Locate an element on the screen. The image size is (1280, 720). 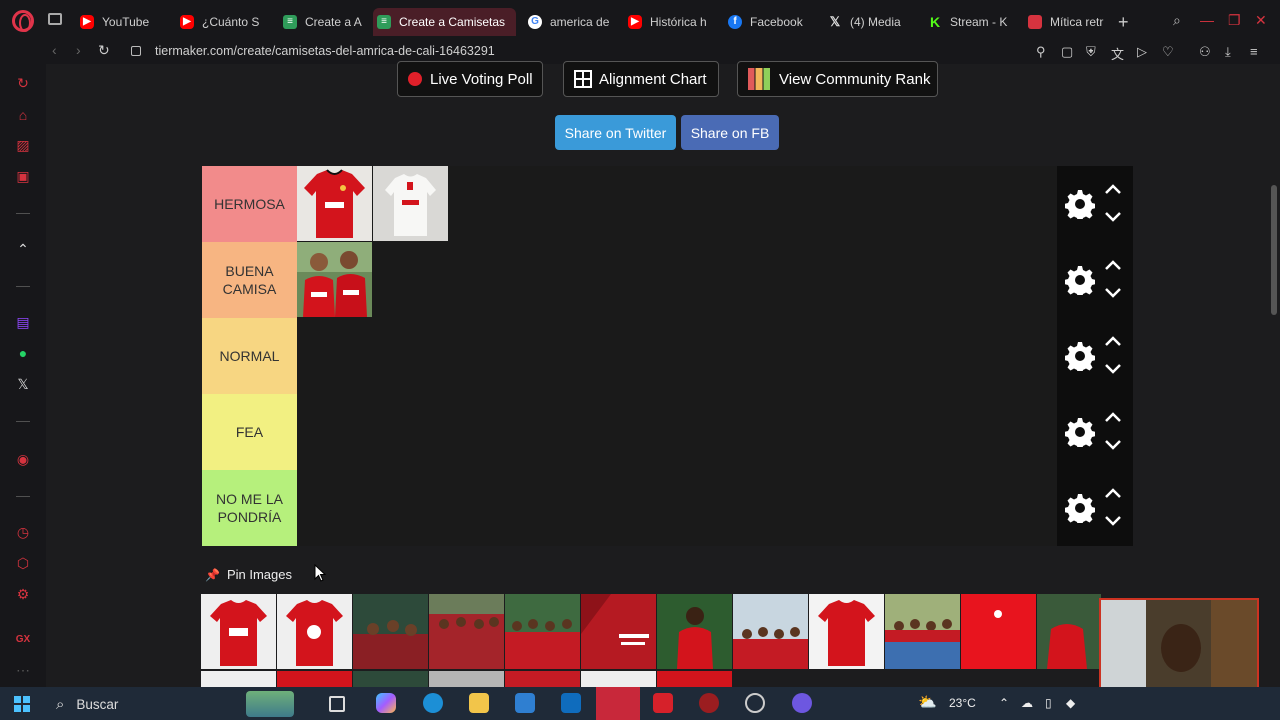
tier-label: BUENA CAMISA is located at coordinates (249, 280).